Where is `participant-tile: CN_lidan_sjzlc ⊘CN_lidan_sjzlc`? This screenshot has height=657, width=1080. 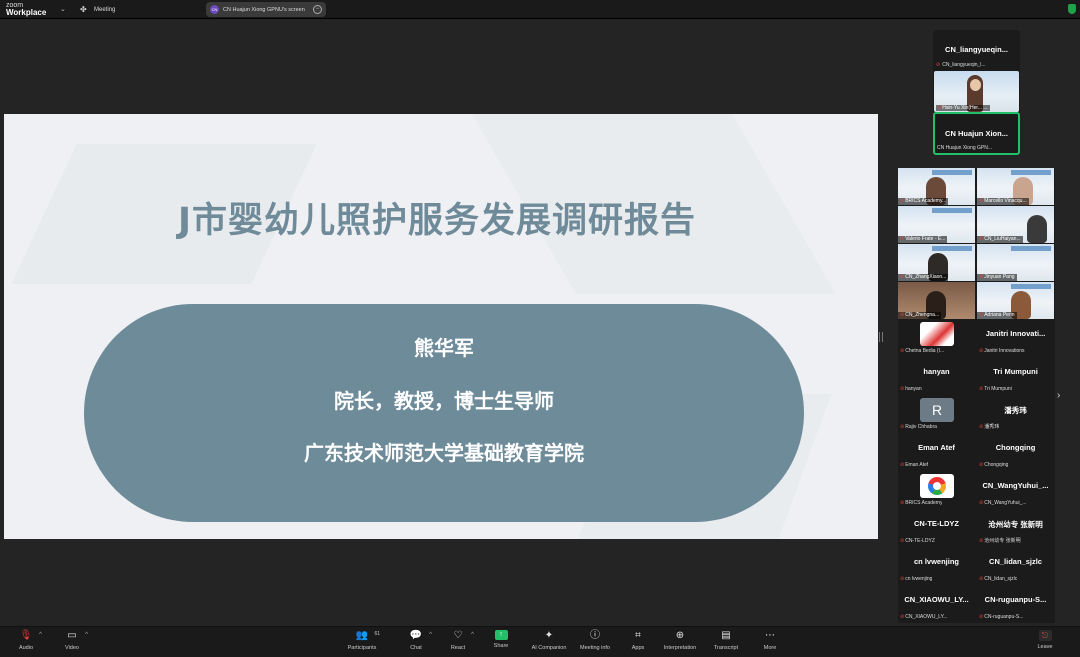 participant-tile: CN_lidan_sjzlc ⊘CN_lidan_sjzlc is located at coordinates (1015, 566).